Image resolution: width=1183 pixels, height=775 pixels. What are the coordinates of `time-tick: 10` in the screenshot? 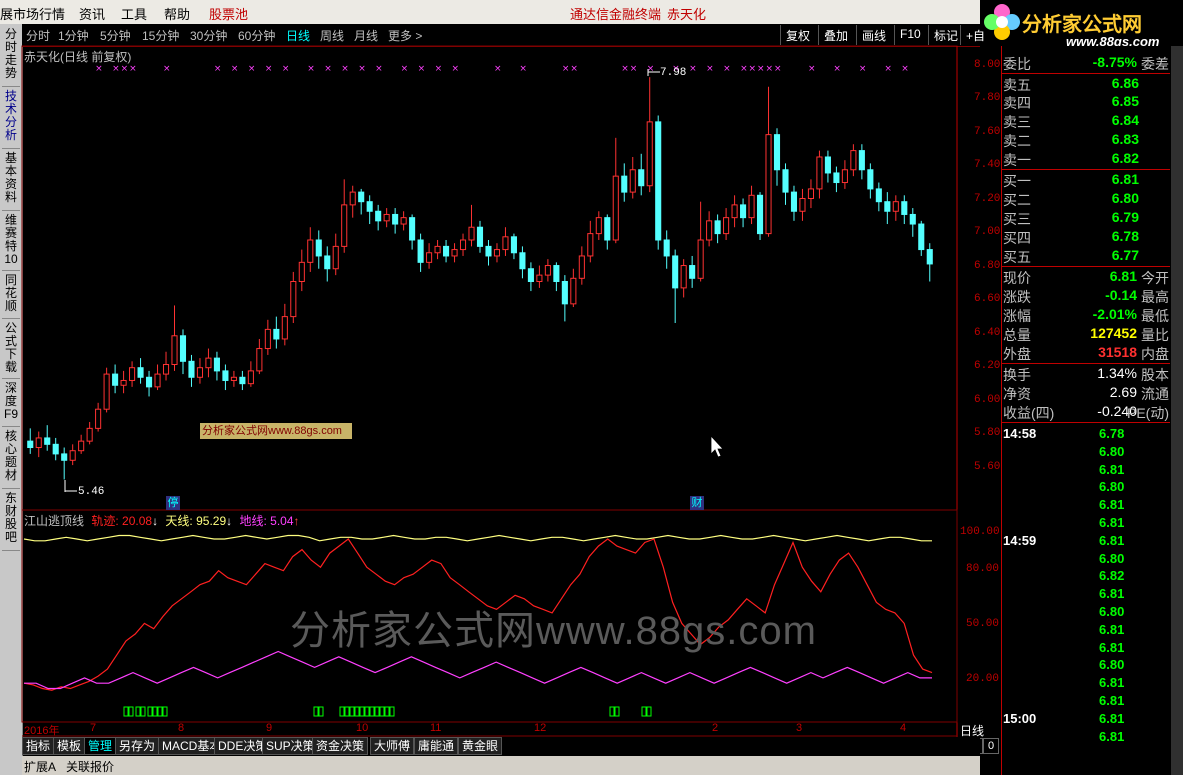 It's located at (362, 728).